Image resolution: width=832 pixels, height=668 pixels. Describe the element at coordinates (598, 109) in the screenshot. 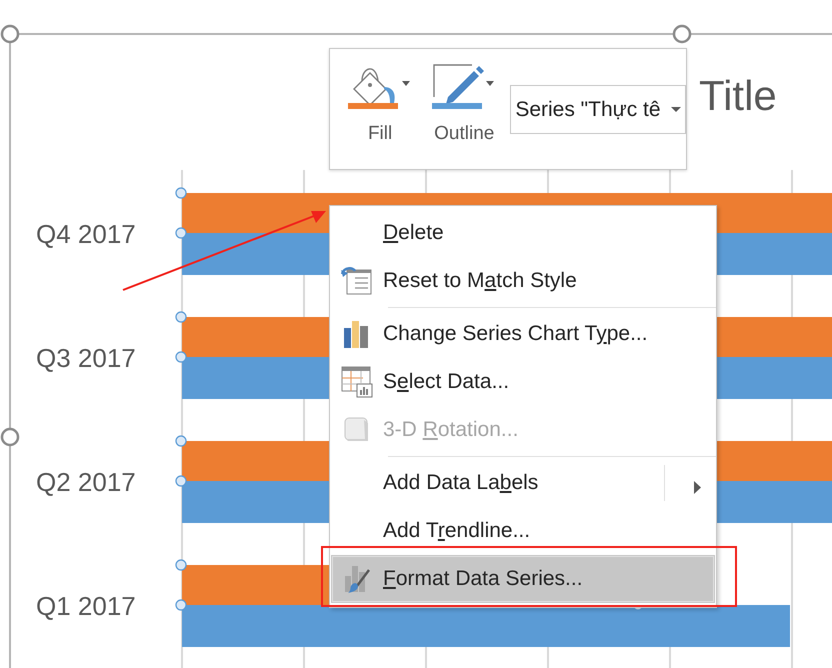

I see `series-dropdown: Series "Thực tê` at that location.